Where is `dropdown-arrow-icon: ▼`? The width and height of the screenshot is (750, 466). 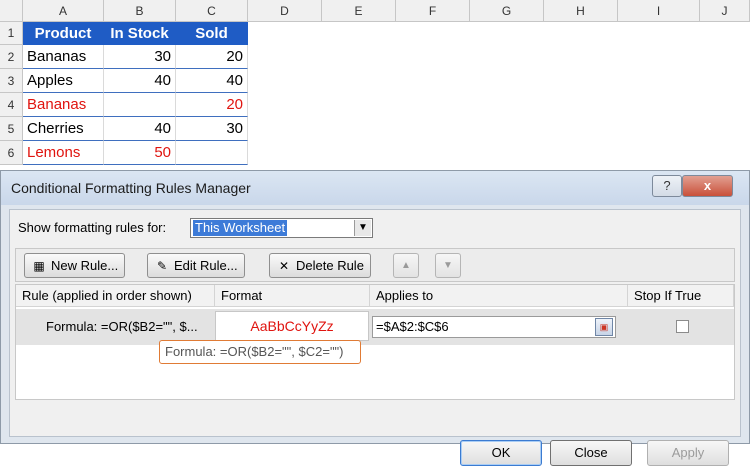 dropdown-arrow-icon: ▼ is located at coordinates (362, 228).